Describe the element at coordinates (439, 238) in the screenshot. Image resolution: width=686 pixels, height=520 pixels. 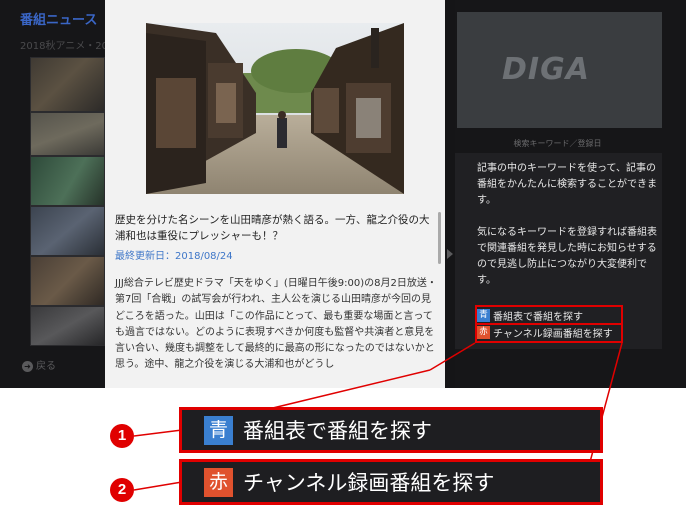
I see `article-scrollbar` at that location.